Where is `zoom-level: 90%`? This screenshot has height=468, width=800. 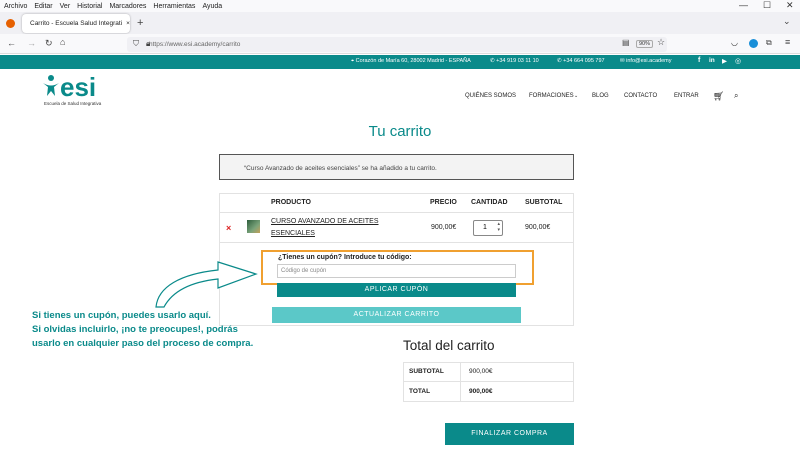
zoom-level: 90% is located at coordinates (645, 44).